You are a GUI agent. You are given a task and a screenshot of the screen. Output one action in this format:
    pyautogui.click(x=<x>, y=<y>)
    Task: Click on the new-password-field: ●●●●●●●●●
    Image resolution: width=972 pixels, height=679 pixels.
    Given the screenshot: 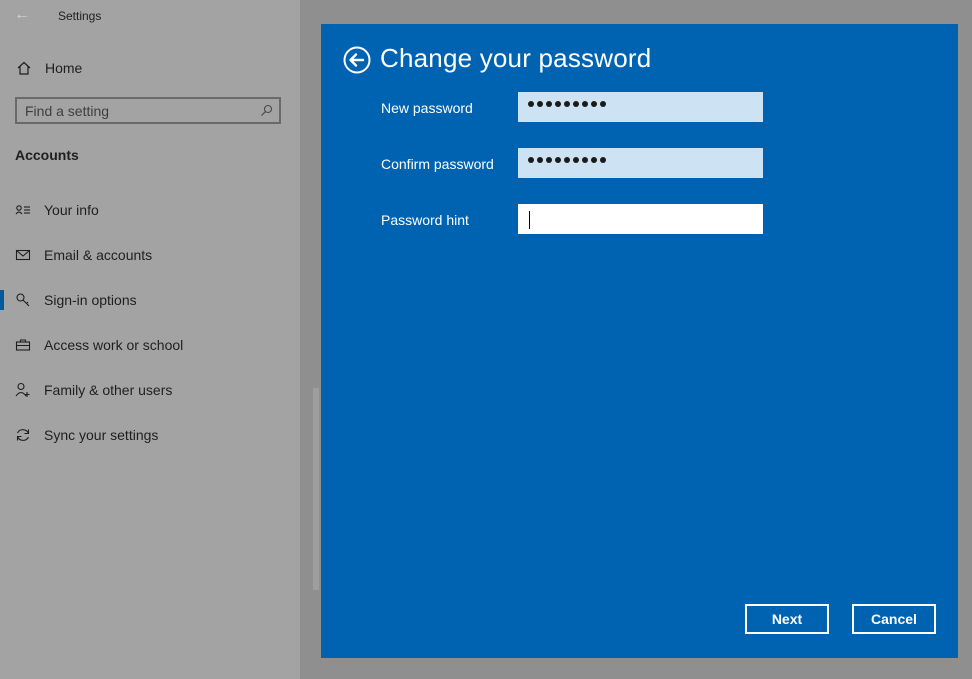 What is the action you would take?
    pyautogui.click(x=640, y=107)
    